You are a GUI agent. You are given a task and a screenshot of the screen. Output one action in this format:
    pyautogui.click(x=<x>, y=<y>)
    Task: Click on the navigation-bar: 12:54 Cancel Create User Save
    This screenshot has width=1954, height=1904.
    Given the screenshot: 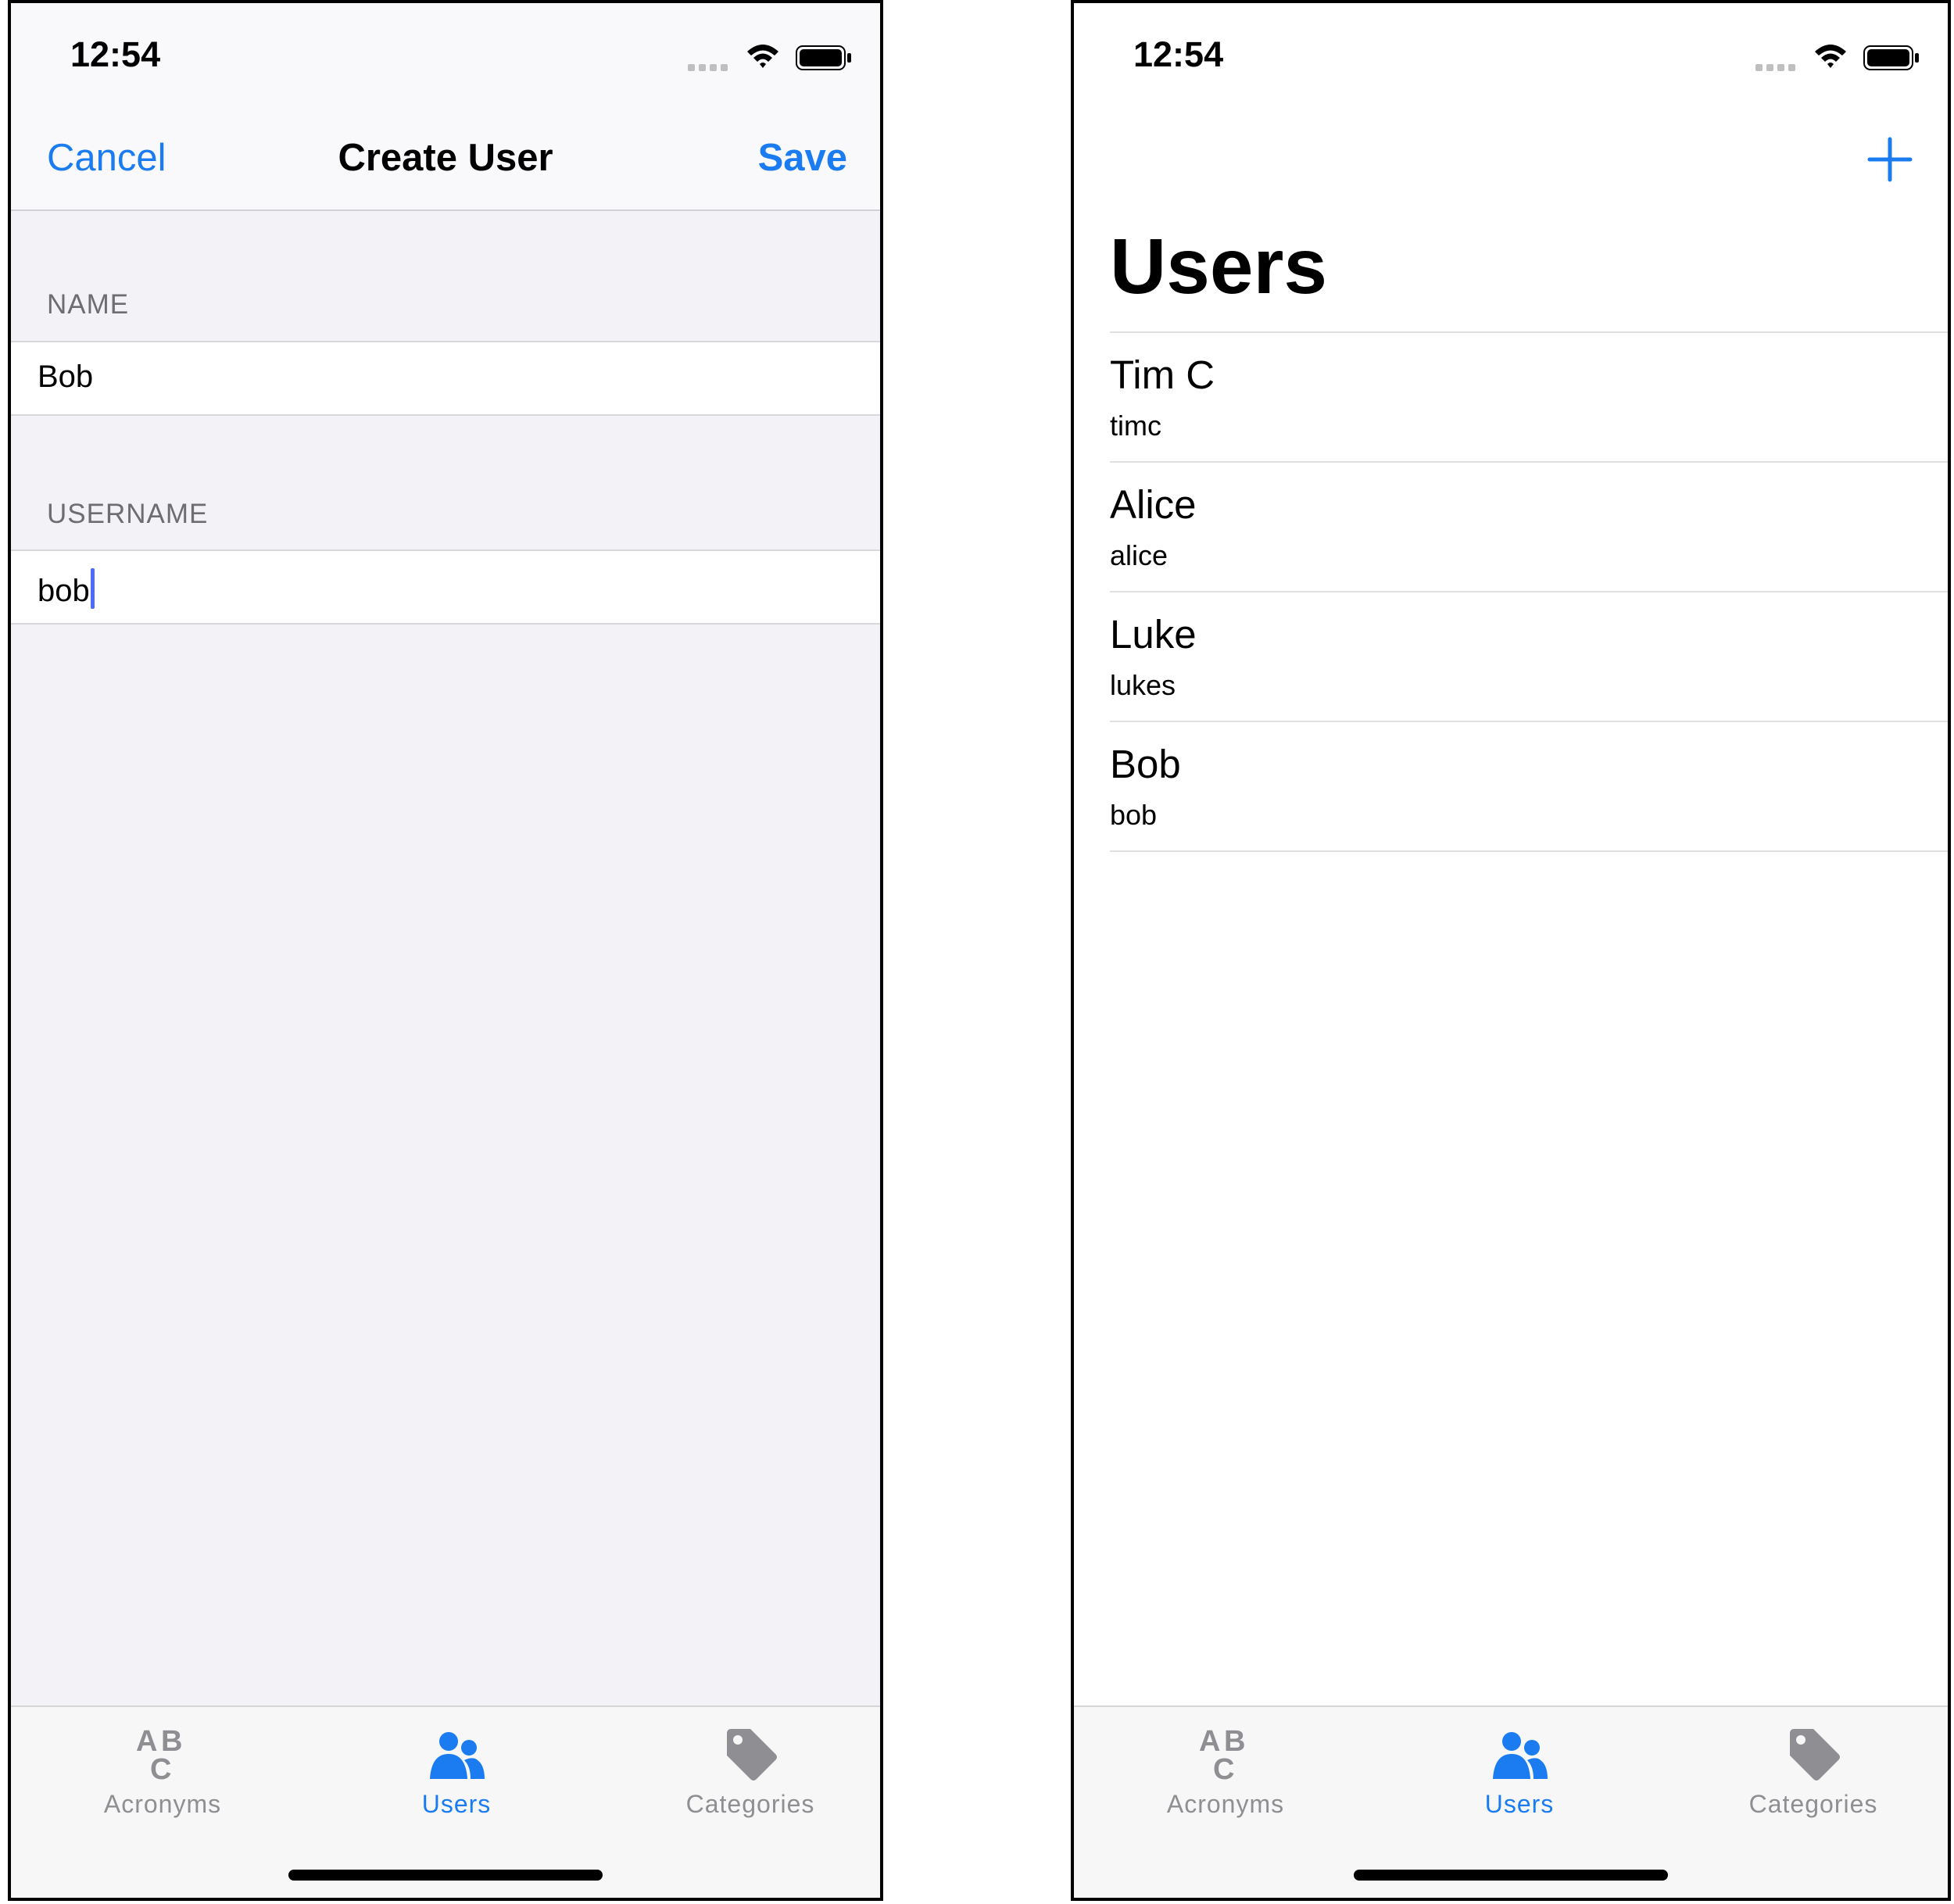 What is the action you would take?
    pyautogui.click(x=445, y=107)
    